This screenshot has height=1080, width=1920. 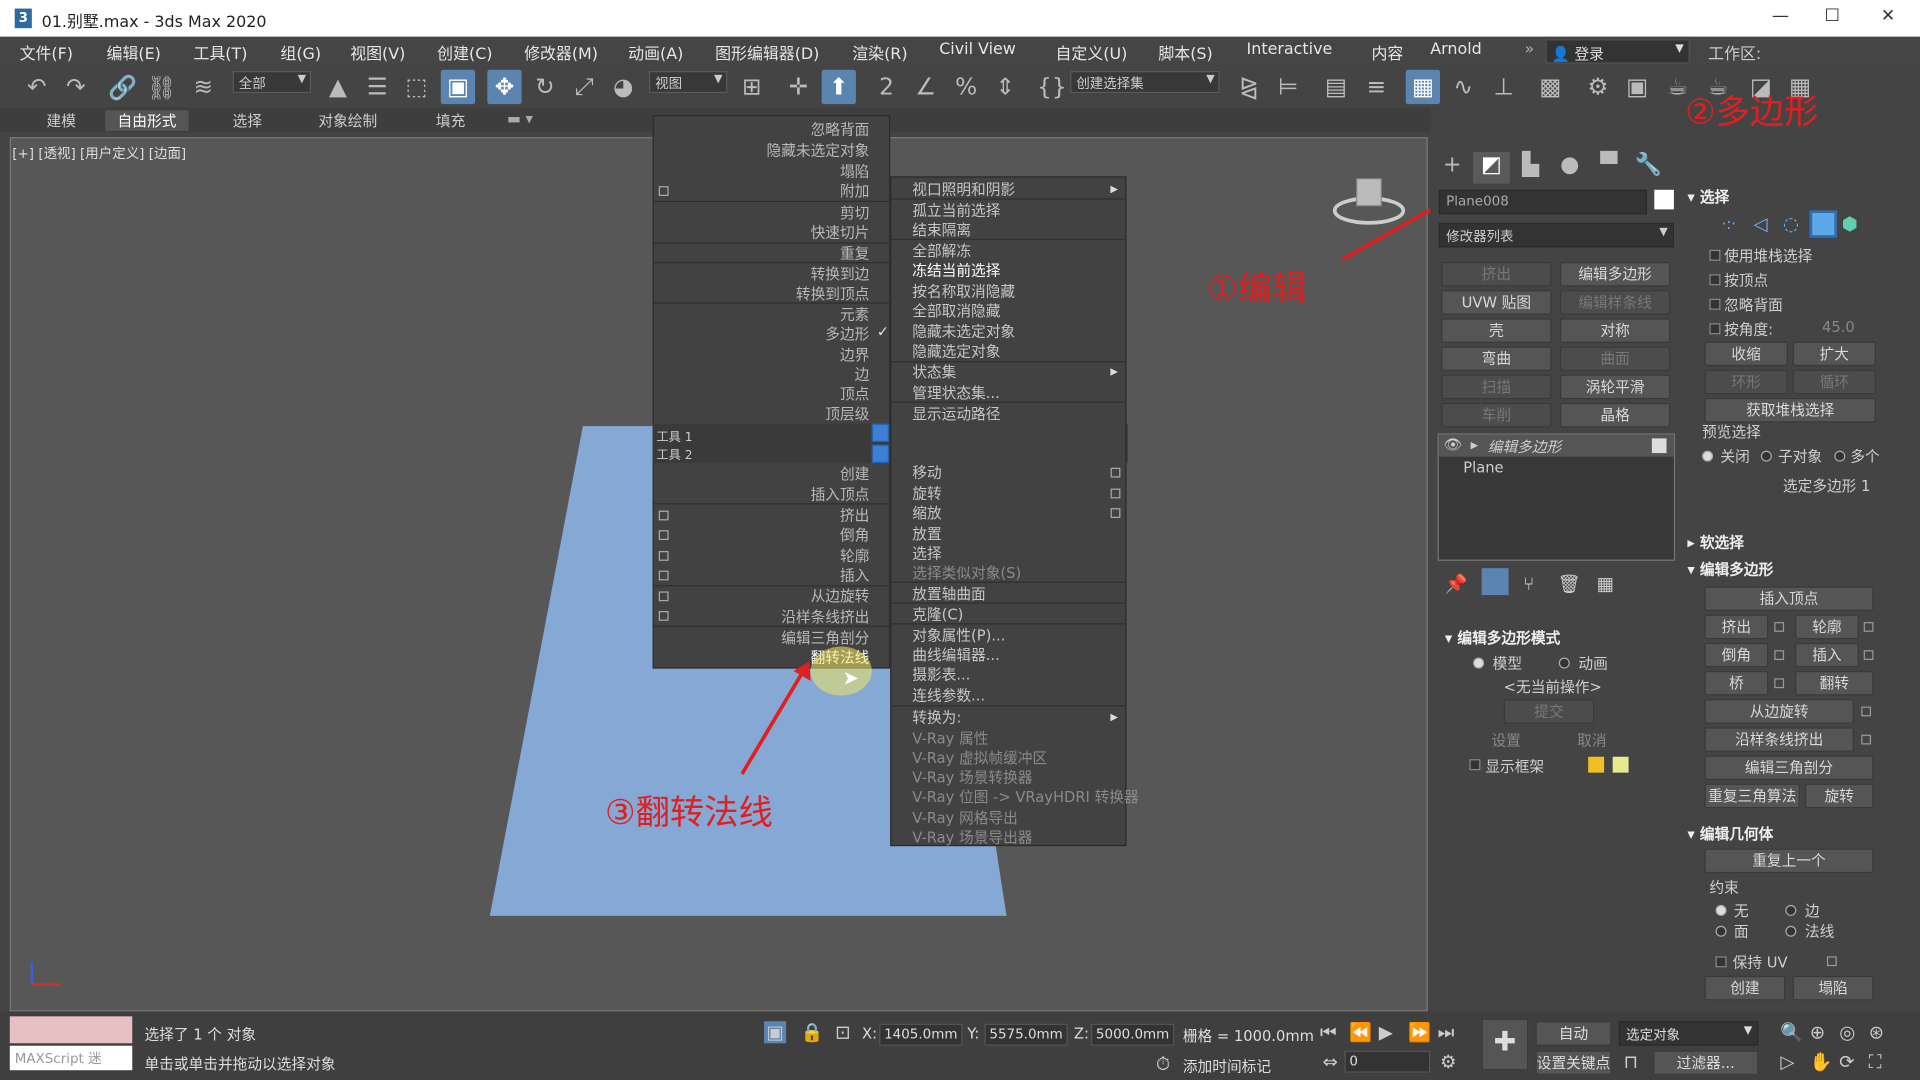 I want to click on quad-item: 转换到顶点, so click(x=832, y=293).